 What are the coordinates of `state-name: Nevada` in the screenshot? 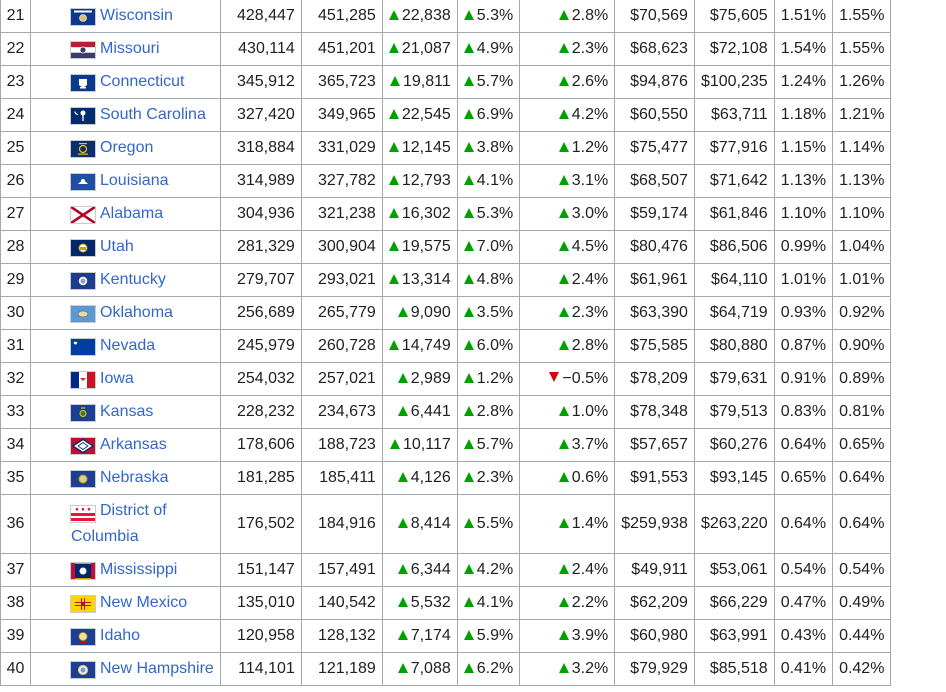 It's located at (127, 346).